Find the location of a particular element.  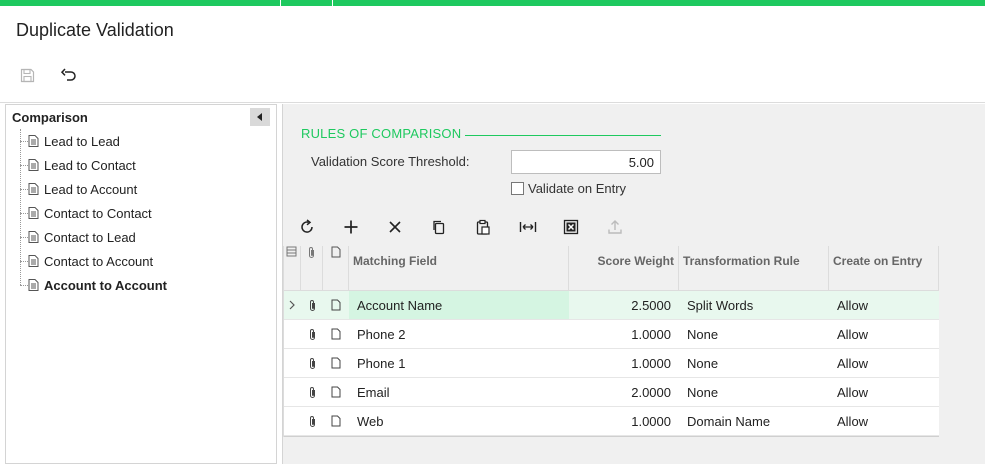

column-header-attachments is located at coordinates (312, 268).